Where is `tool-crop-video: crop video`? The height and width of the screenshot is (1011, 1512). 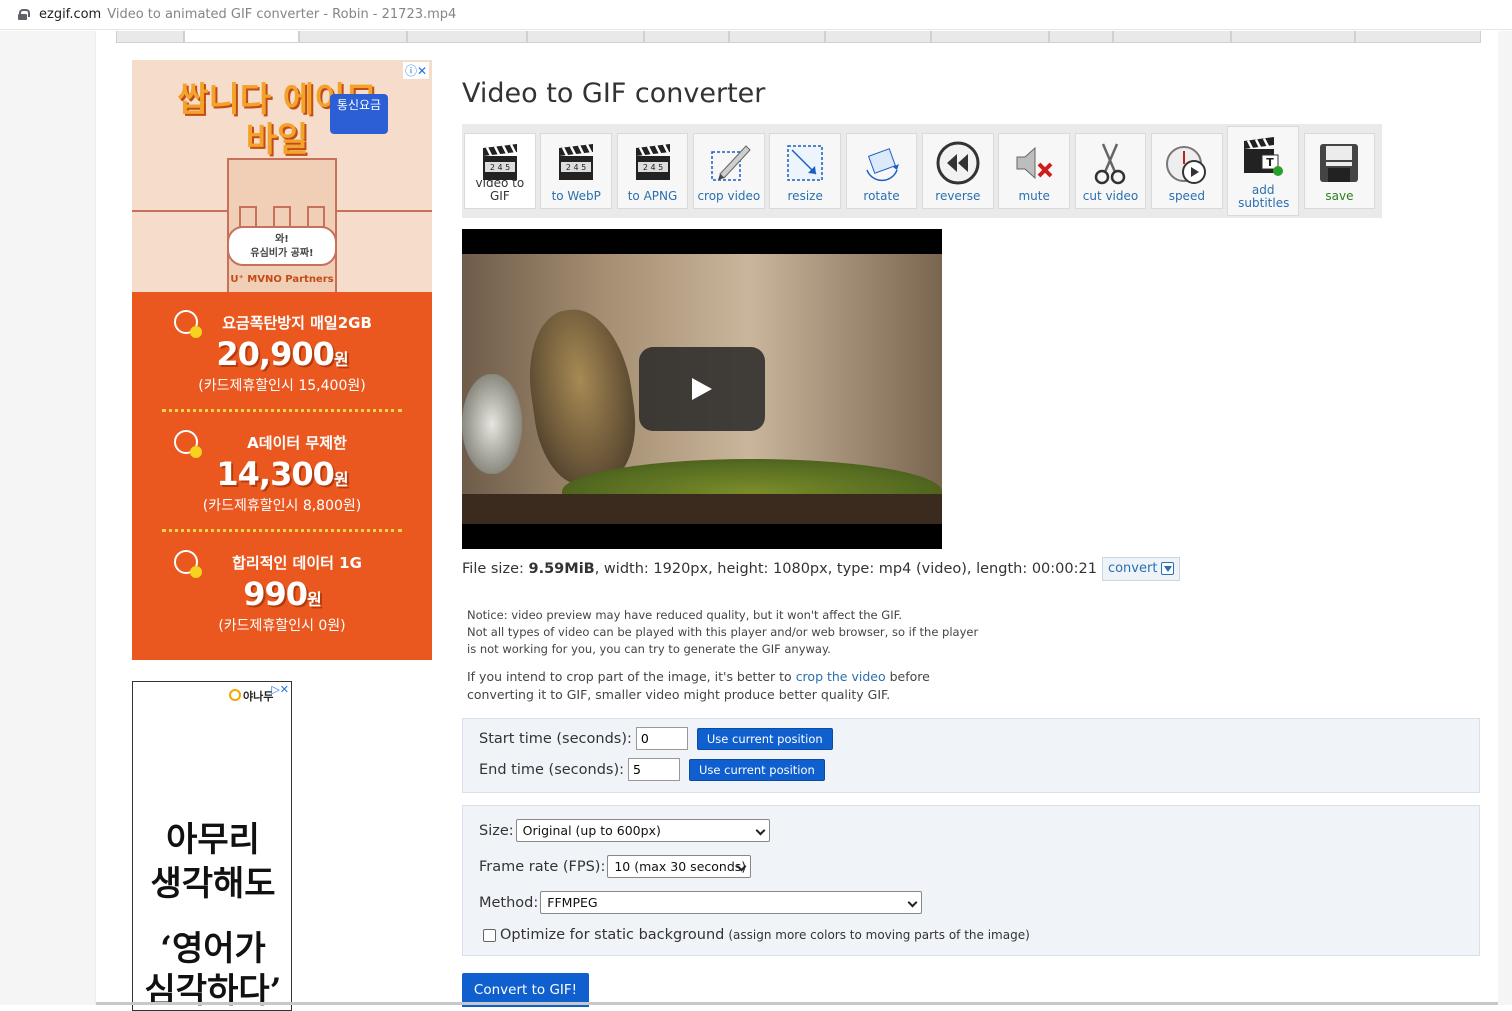
tool-crop-video: crop video is located at coordinates (728, 171).